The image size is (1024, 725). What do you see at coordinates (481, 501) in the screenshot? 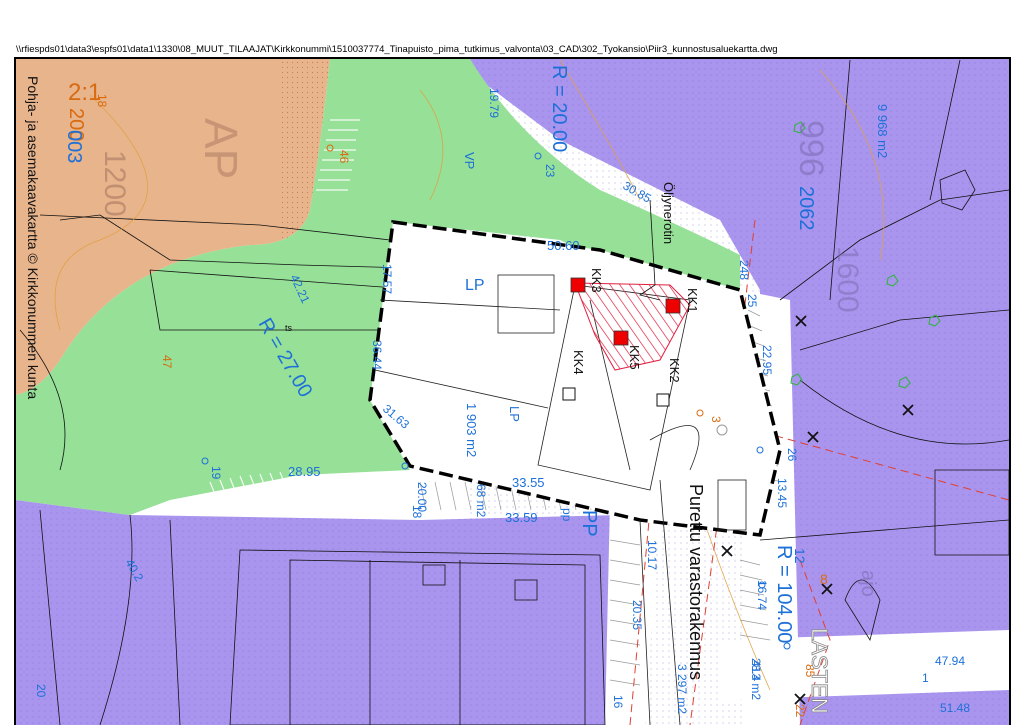
I see `area-label-68: 68 m2` at bounding box center [481, 501].